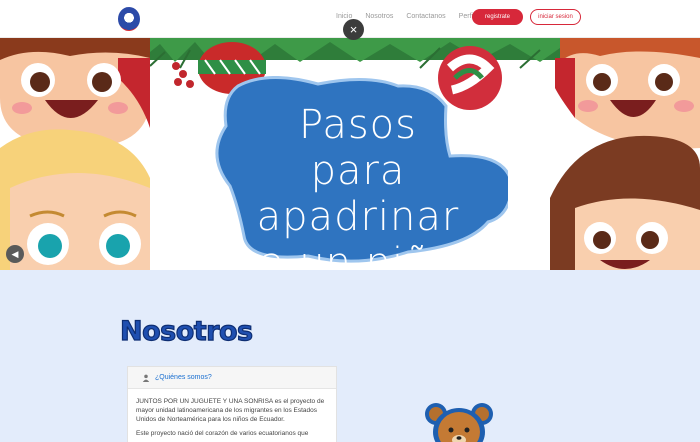 The image size is (700, 442). Describe the element at coordinates (358, 255) in the screenshot. I see `hero-title-line-3: a un niño` at that location.